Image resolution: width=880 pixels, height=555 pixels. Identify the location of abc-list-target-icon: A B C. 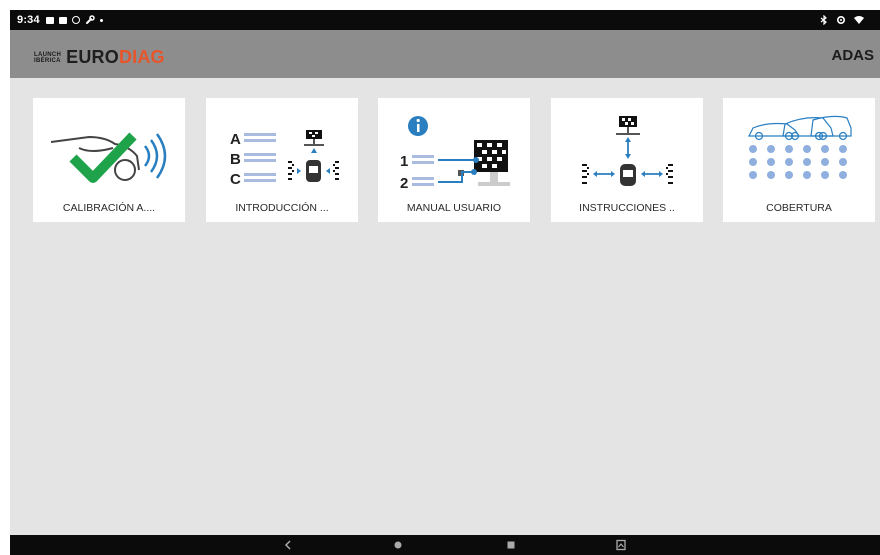
(284, 159).